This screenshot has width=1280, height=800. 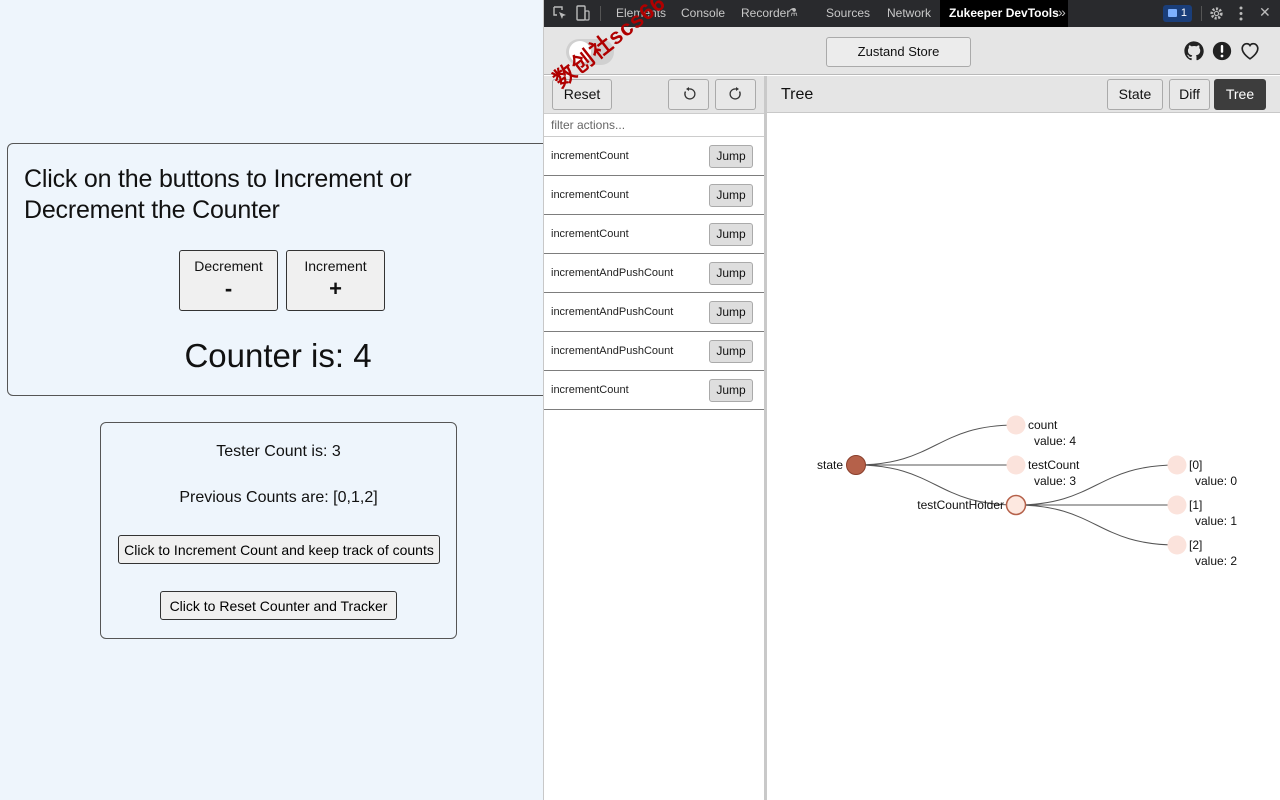 I want to click on tree-label-branch: testCountHolder, so click(x=960, y=505).